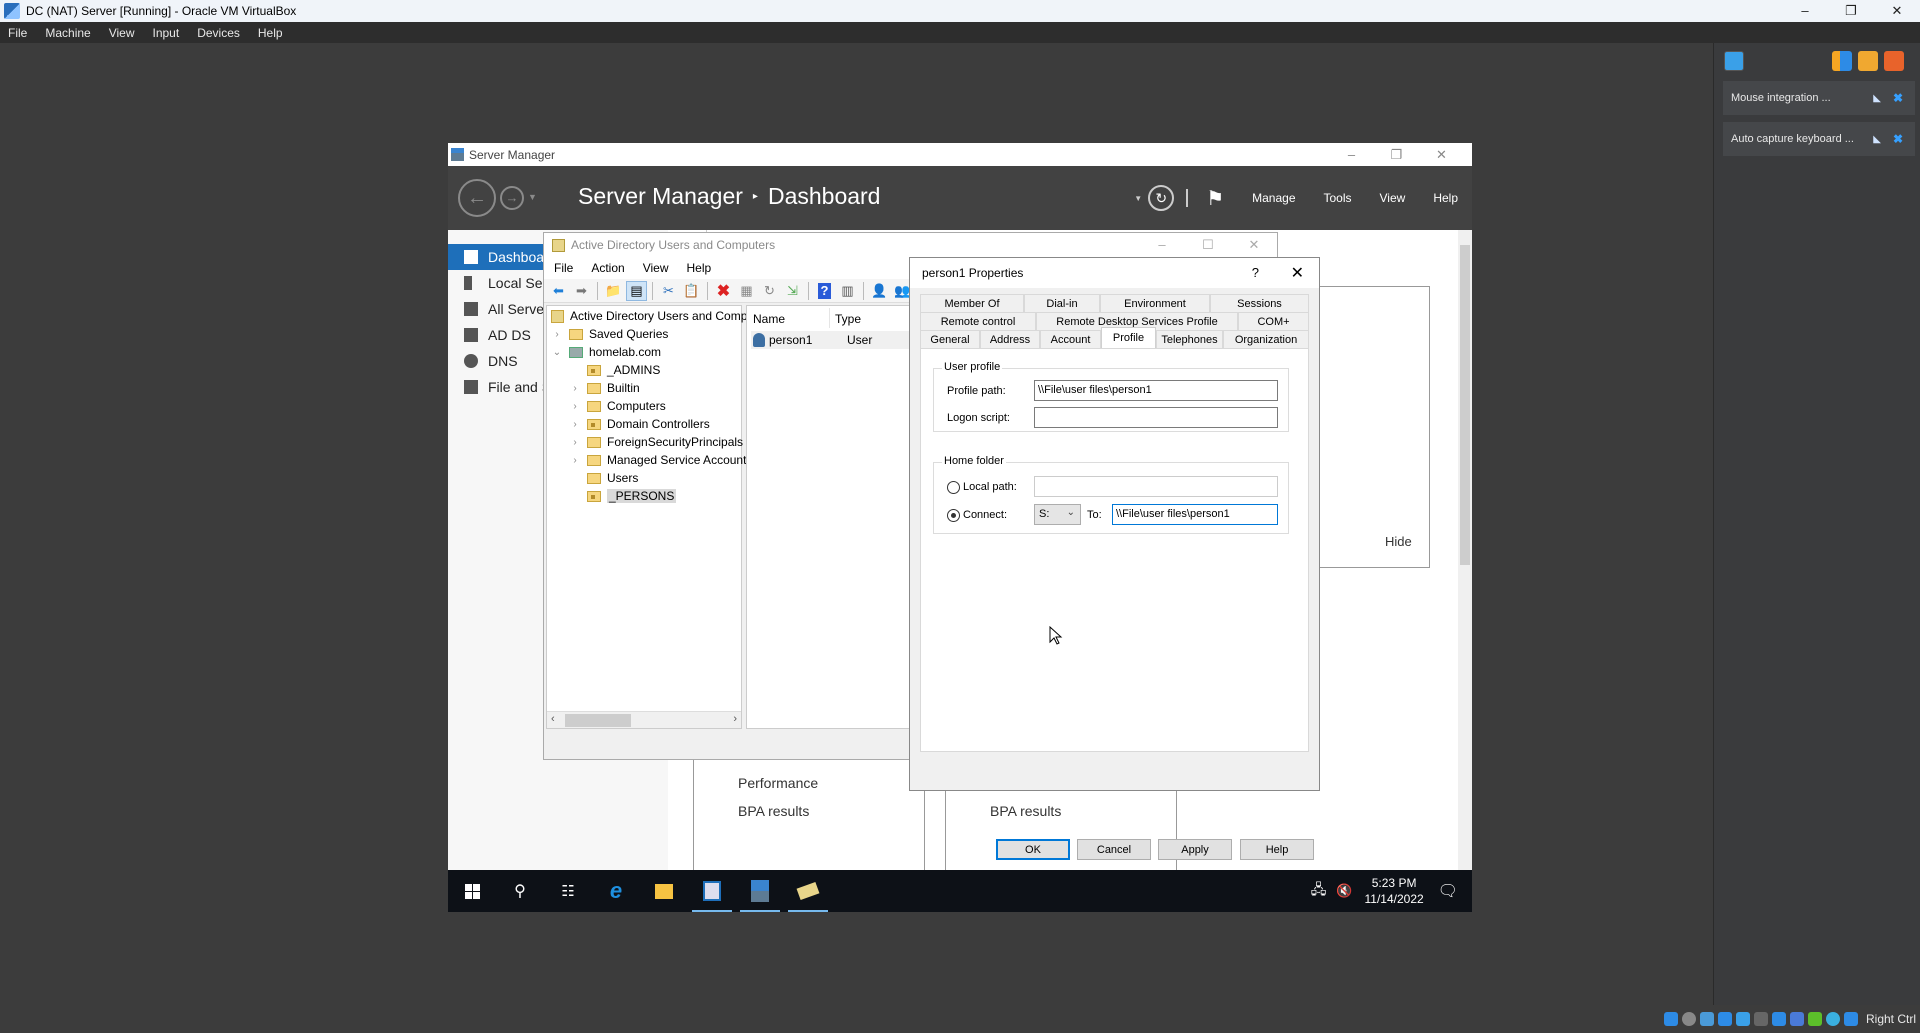  What do you see at coordinates (1128, 337) in the screenshot?
I see `tab-profile: Profile` at bounding box center [1128, 337].